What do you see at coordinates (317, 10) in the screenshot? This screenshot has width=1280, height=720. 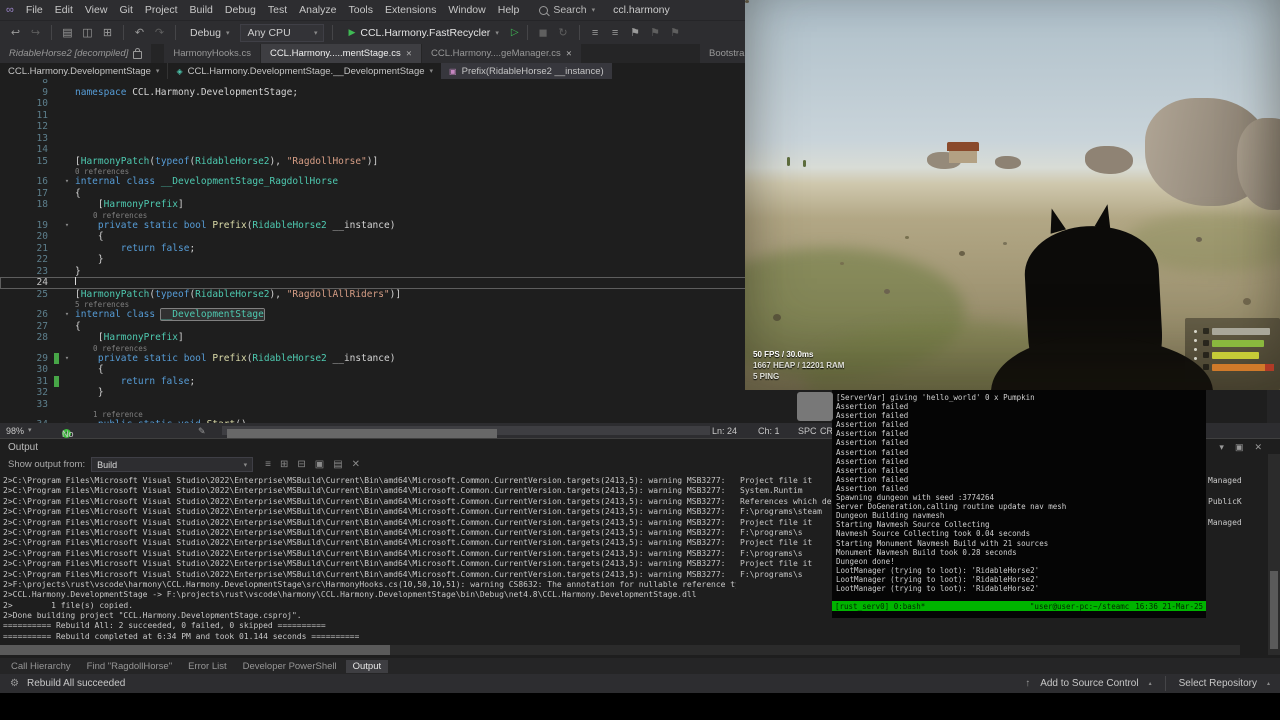 I see `menu-item-analyze: Analyze` at bounding box center [317, 10].